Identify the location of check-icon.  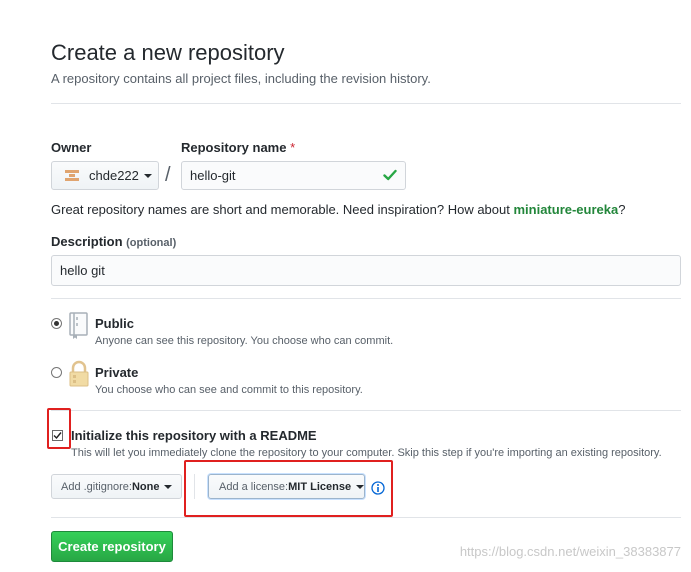
(390, 176).